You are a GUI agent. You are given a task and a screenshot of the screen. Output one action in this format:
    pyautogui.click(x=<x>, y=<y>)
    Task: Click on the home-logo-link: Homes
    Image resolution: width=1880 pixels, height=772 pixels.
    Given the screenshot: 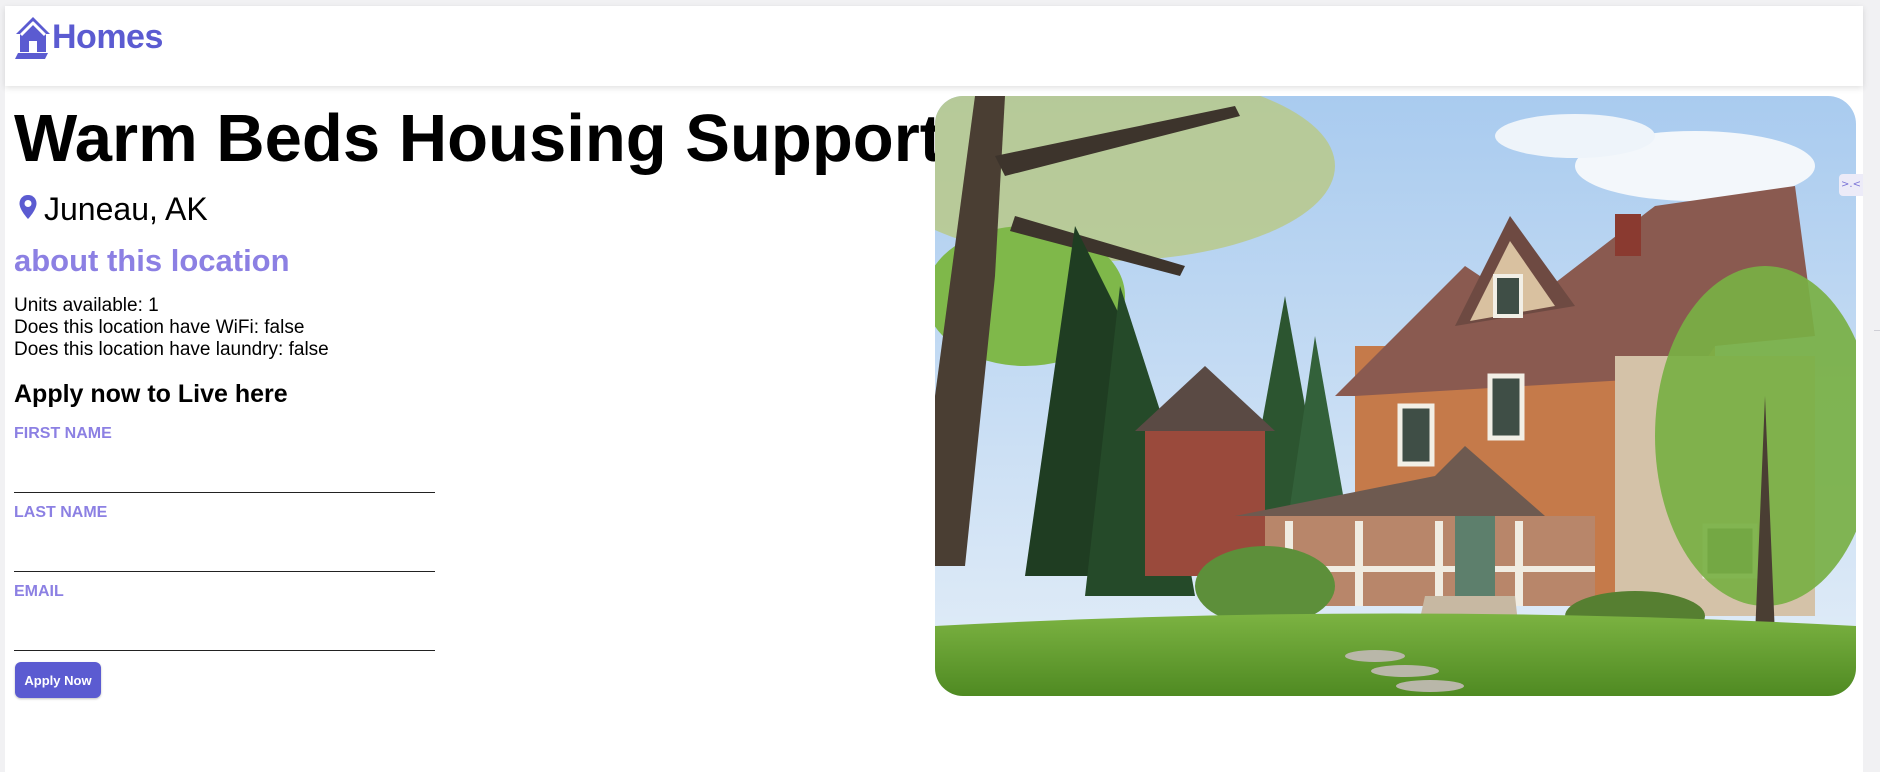 What is the action you would take?
    pyautogui.click(x=88, y=37)
    